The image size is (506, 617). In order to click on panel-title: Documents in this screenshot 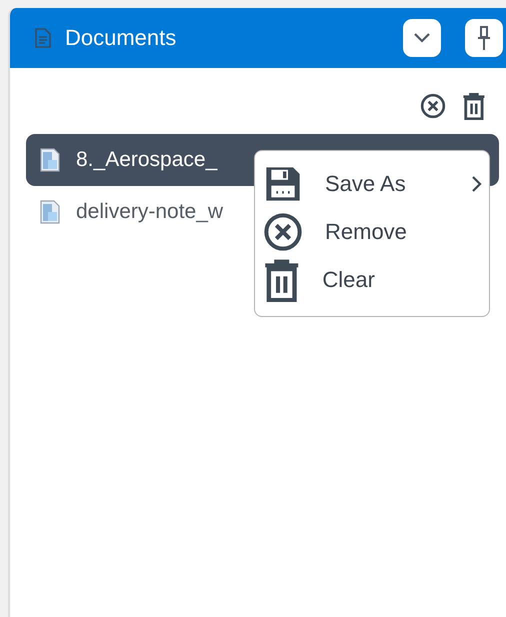, I will do `click(121, 38)`.